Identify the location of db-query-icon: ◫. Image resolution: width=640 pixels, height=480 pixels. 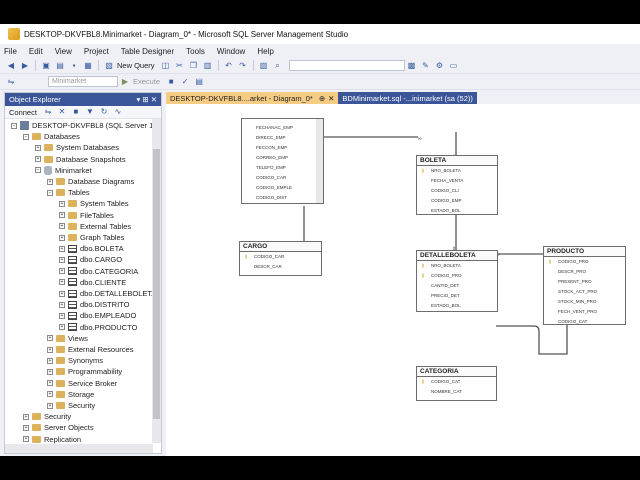
(166, 66).